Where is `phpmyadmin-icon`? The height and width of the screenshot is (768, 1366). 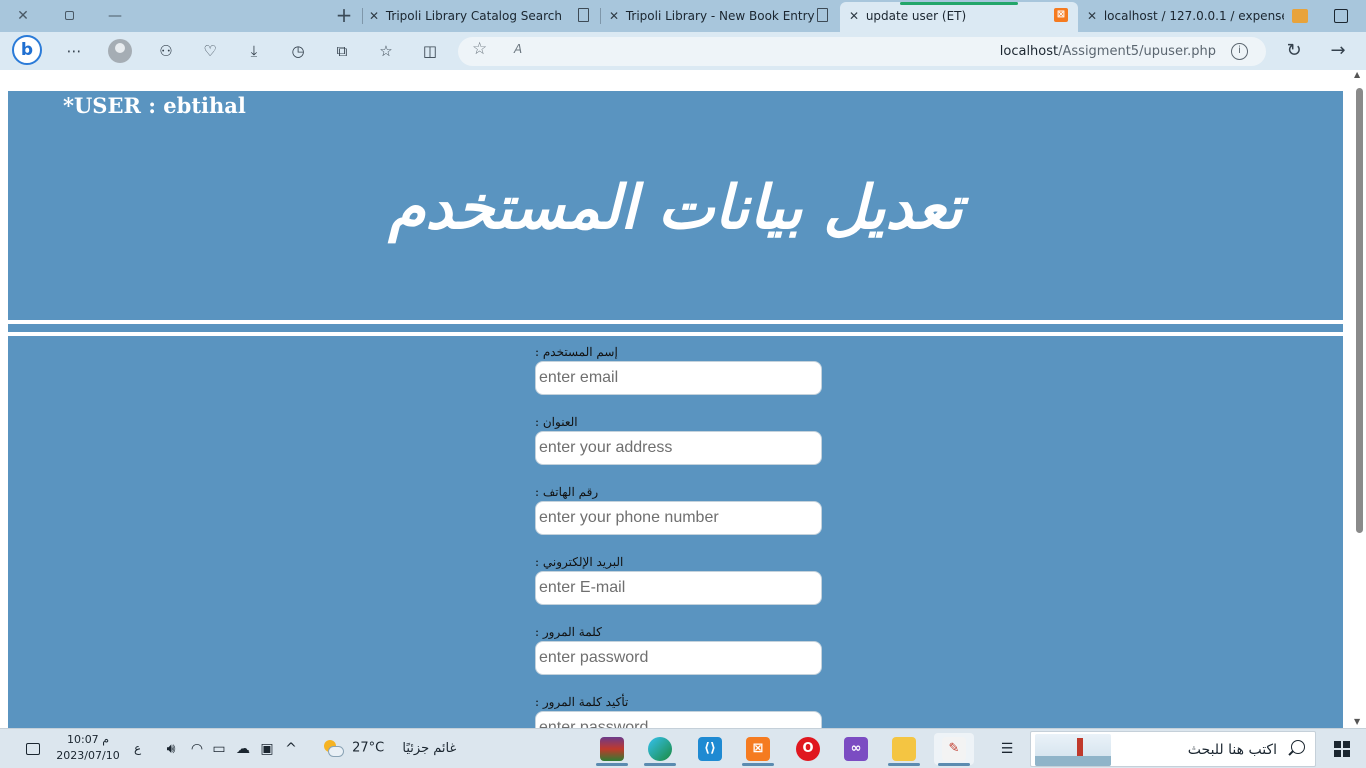 phpmyadmin-icon is located at coordinates (1300, 16).